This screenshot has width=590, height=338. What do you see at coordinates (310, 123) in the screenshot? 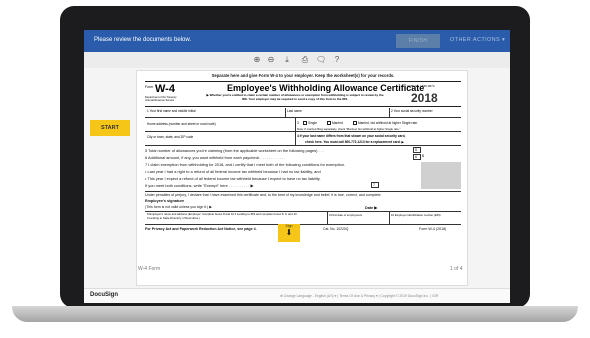
I see `single-checkbox: Single` at bounding box center [310, 123].